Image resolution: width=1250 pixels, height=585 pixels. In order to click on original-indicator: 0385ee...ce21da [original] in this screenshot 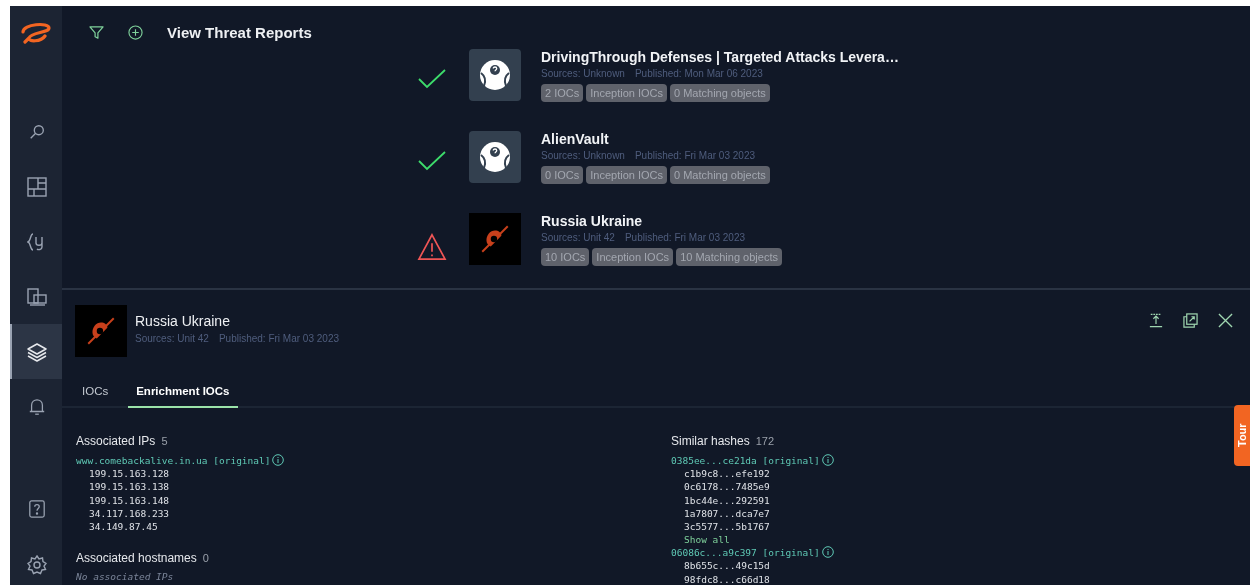, I will do `click(745, 460)`.